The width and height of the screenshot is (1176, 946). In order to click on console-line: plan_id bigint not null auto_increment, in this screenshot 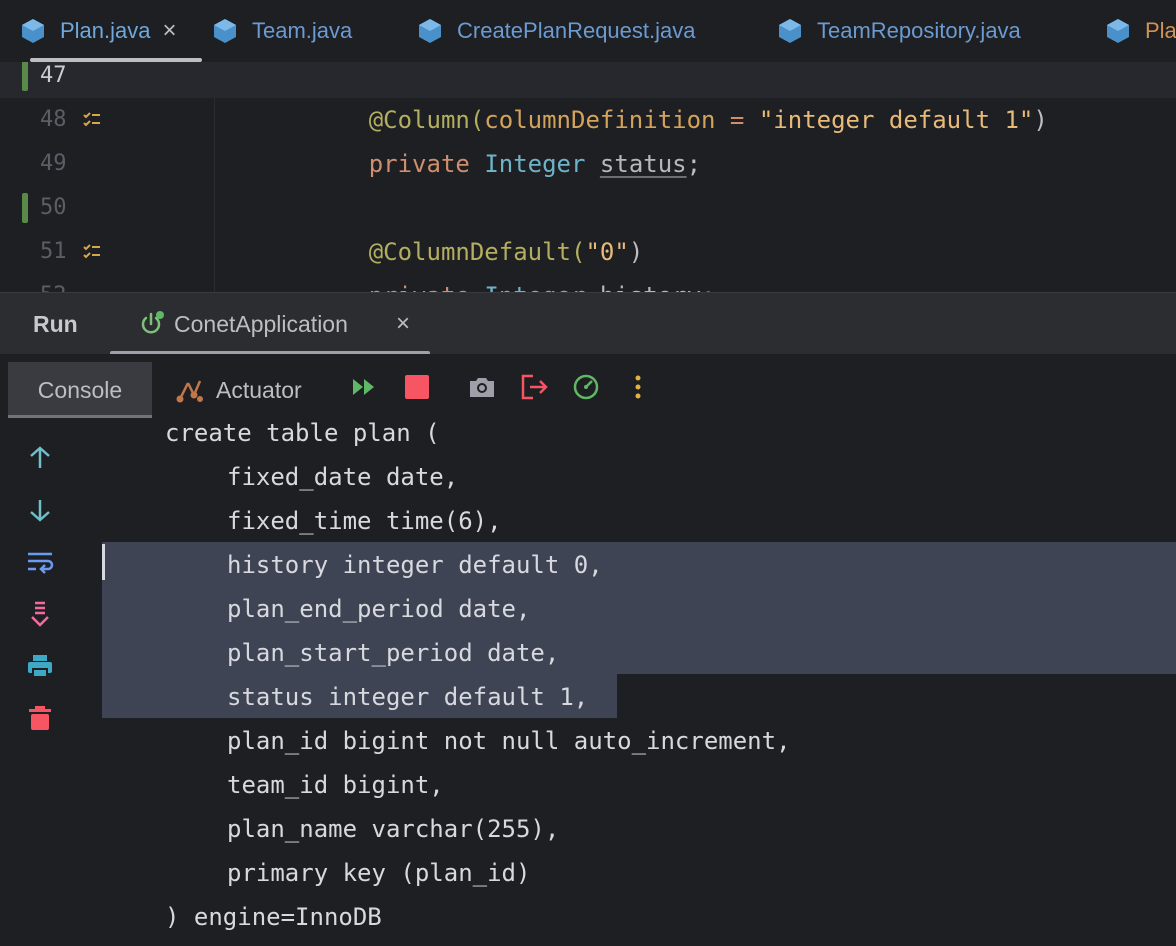, I will do `click(509, 741)`.